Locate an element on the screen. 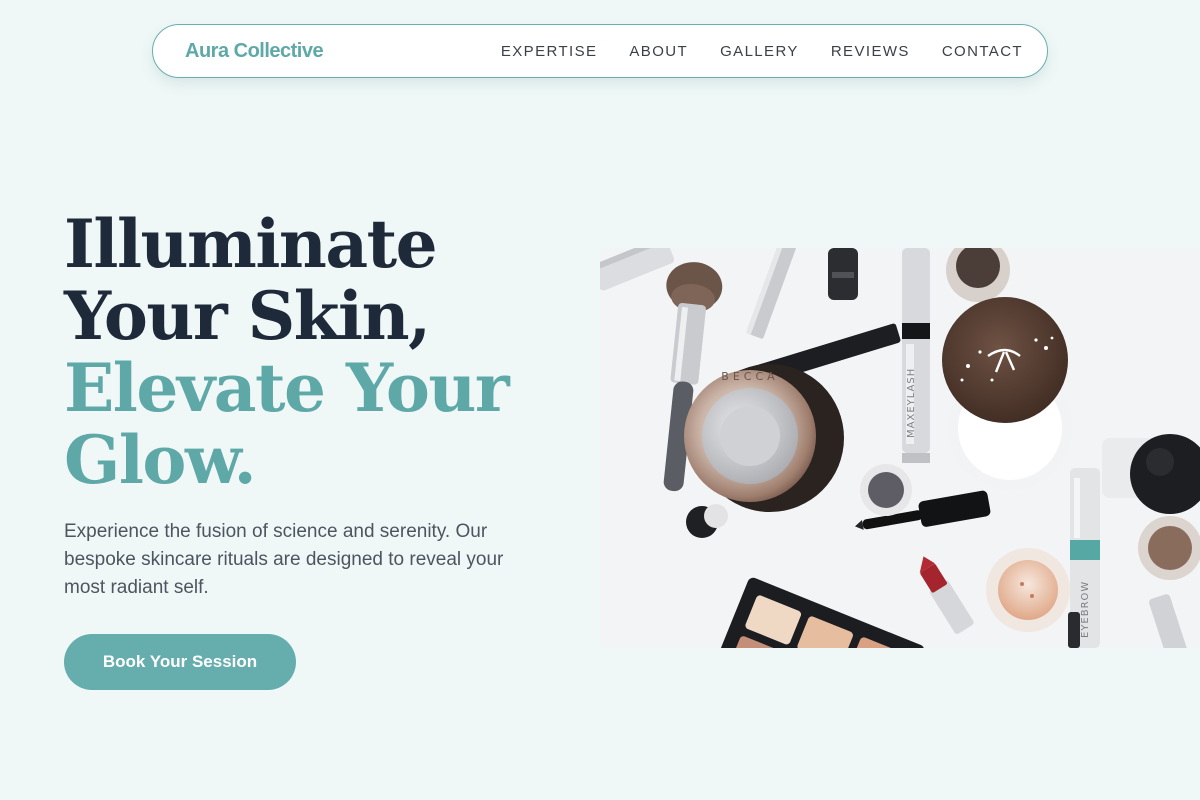  book-session-button: Book Your Session is located at coordinates (180, 662).